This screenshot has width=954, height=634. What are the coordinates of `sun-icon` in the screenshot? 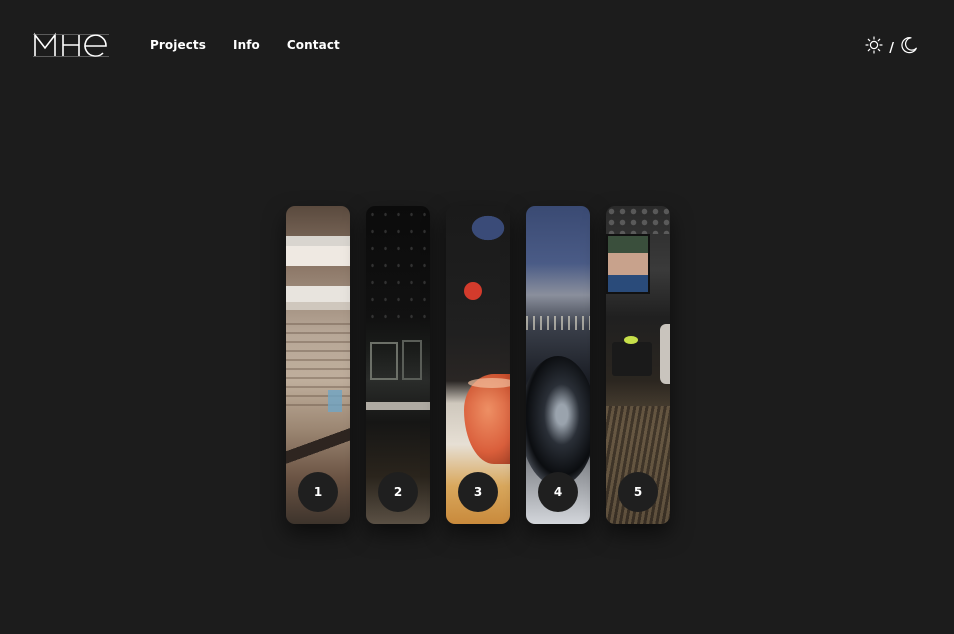 It's located at (874, 45).